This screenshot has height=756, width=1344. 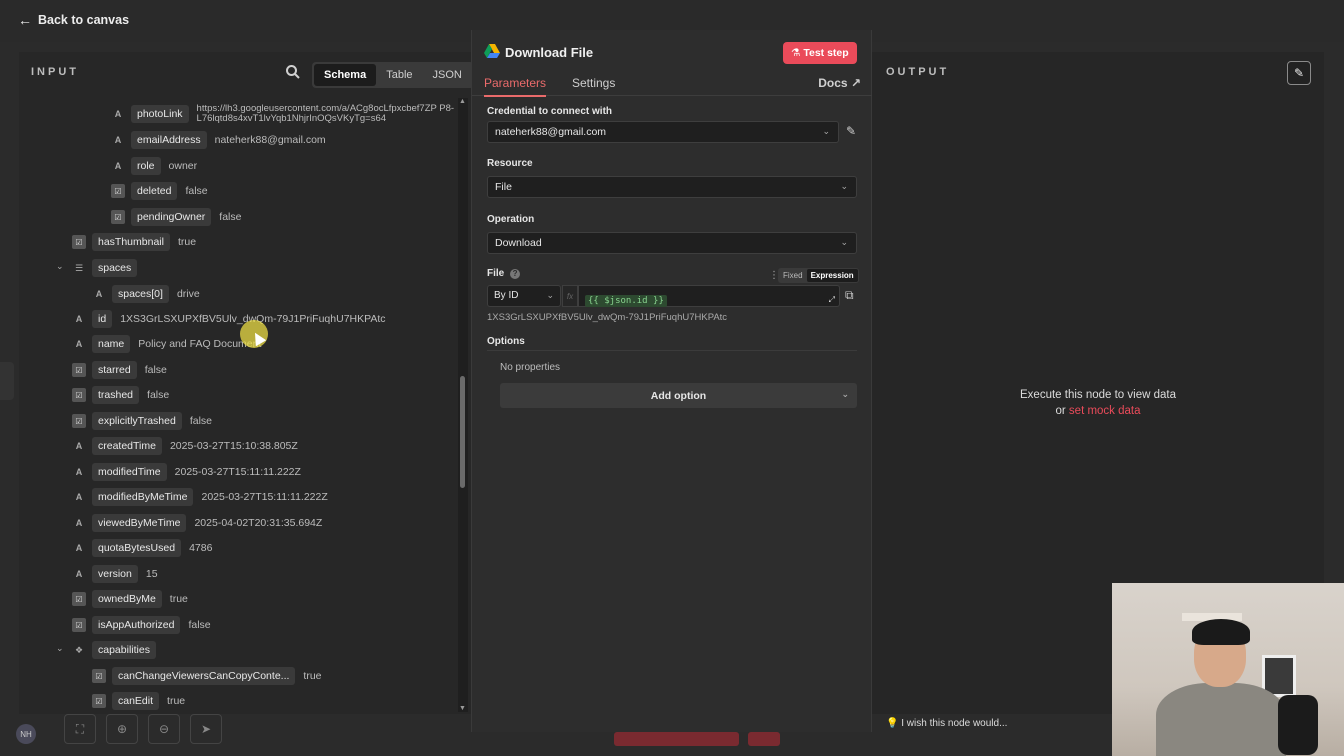 I want to click on field-key: modifiedByMeTime, so click(x=143, y=497).